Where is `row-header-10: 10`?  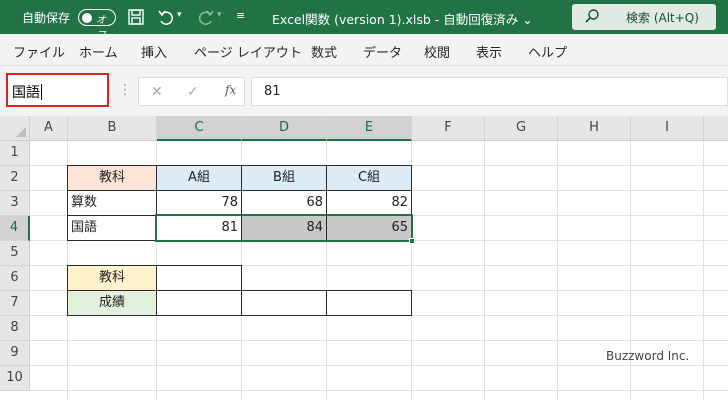 row-header-10: 10 is located at coordinates (15, 378).